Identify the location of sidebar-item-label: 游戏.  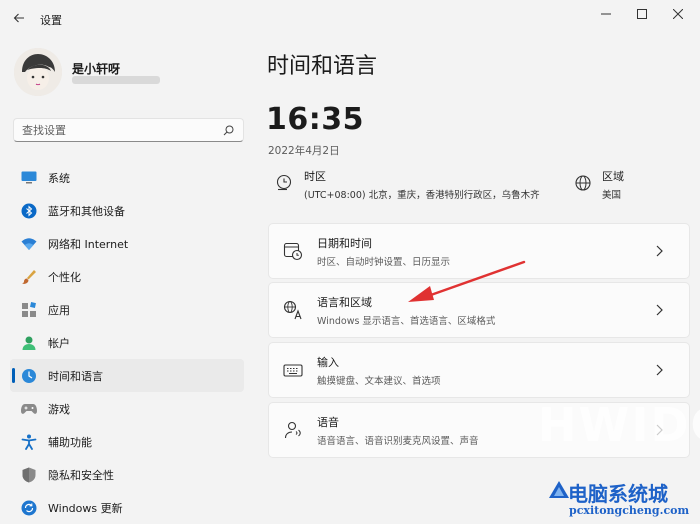
(59, 409).